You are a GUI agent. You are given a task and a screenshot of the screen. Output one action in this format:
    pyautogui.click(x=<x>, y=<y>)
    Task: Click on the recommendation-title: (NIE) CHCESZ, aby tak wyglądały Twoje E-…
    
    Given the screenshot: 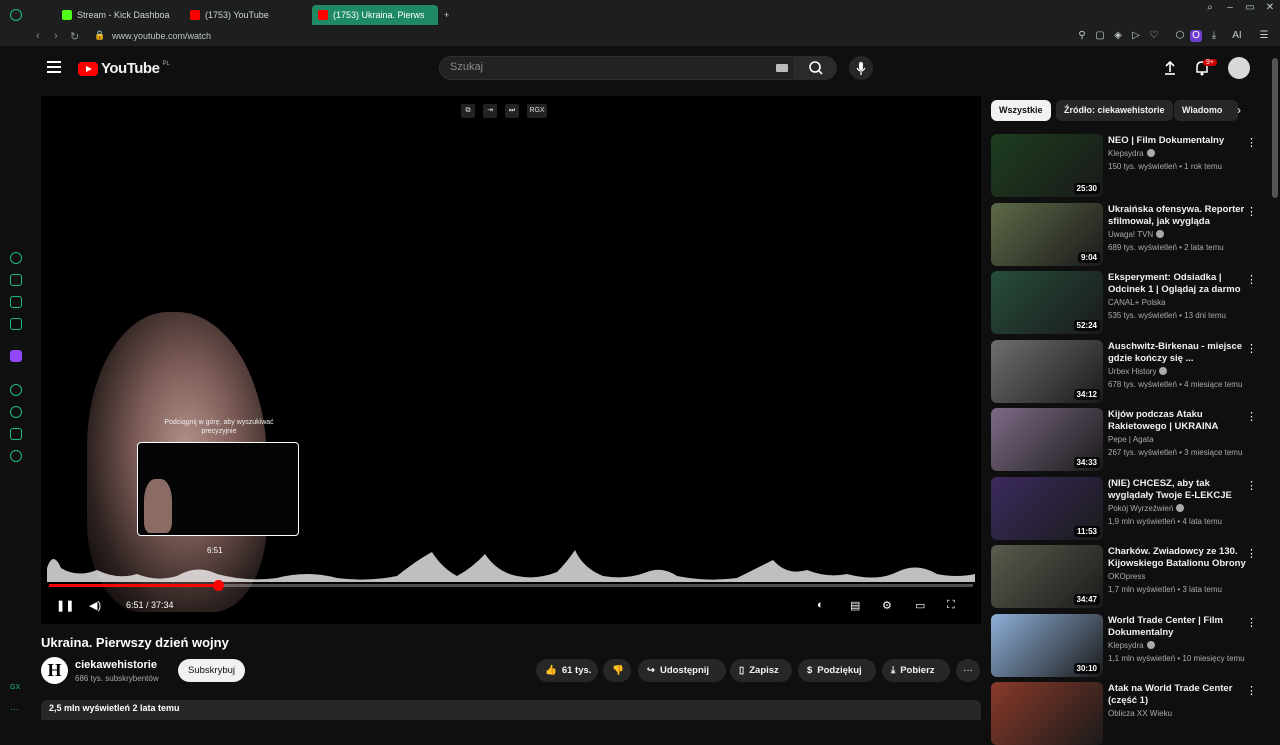 What is the action you would take?
    pyautogui.click(x=1179, y=490)
    